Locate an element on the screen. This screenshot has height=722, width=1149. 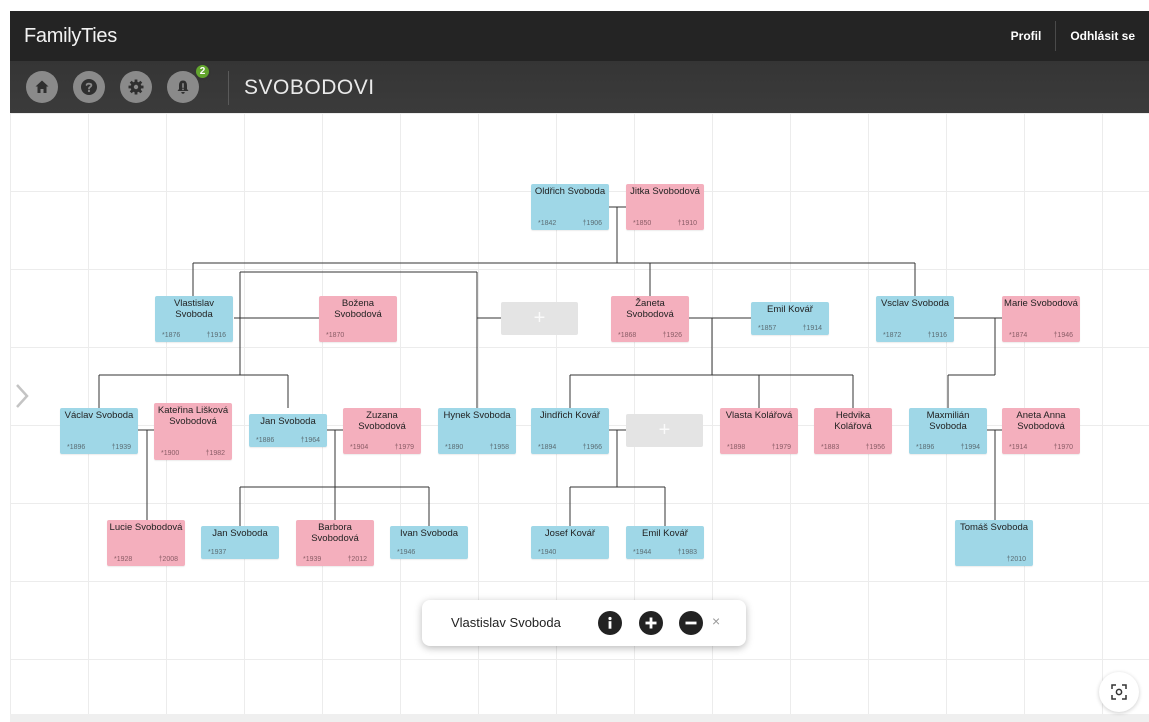
person-card-jindrich: Jindřich Kovář *1894 †1966 is located at coordinates (570, 431).